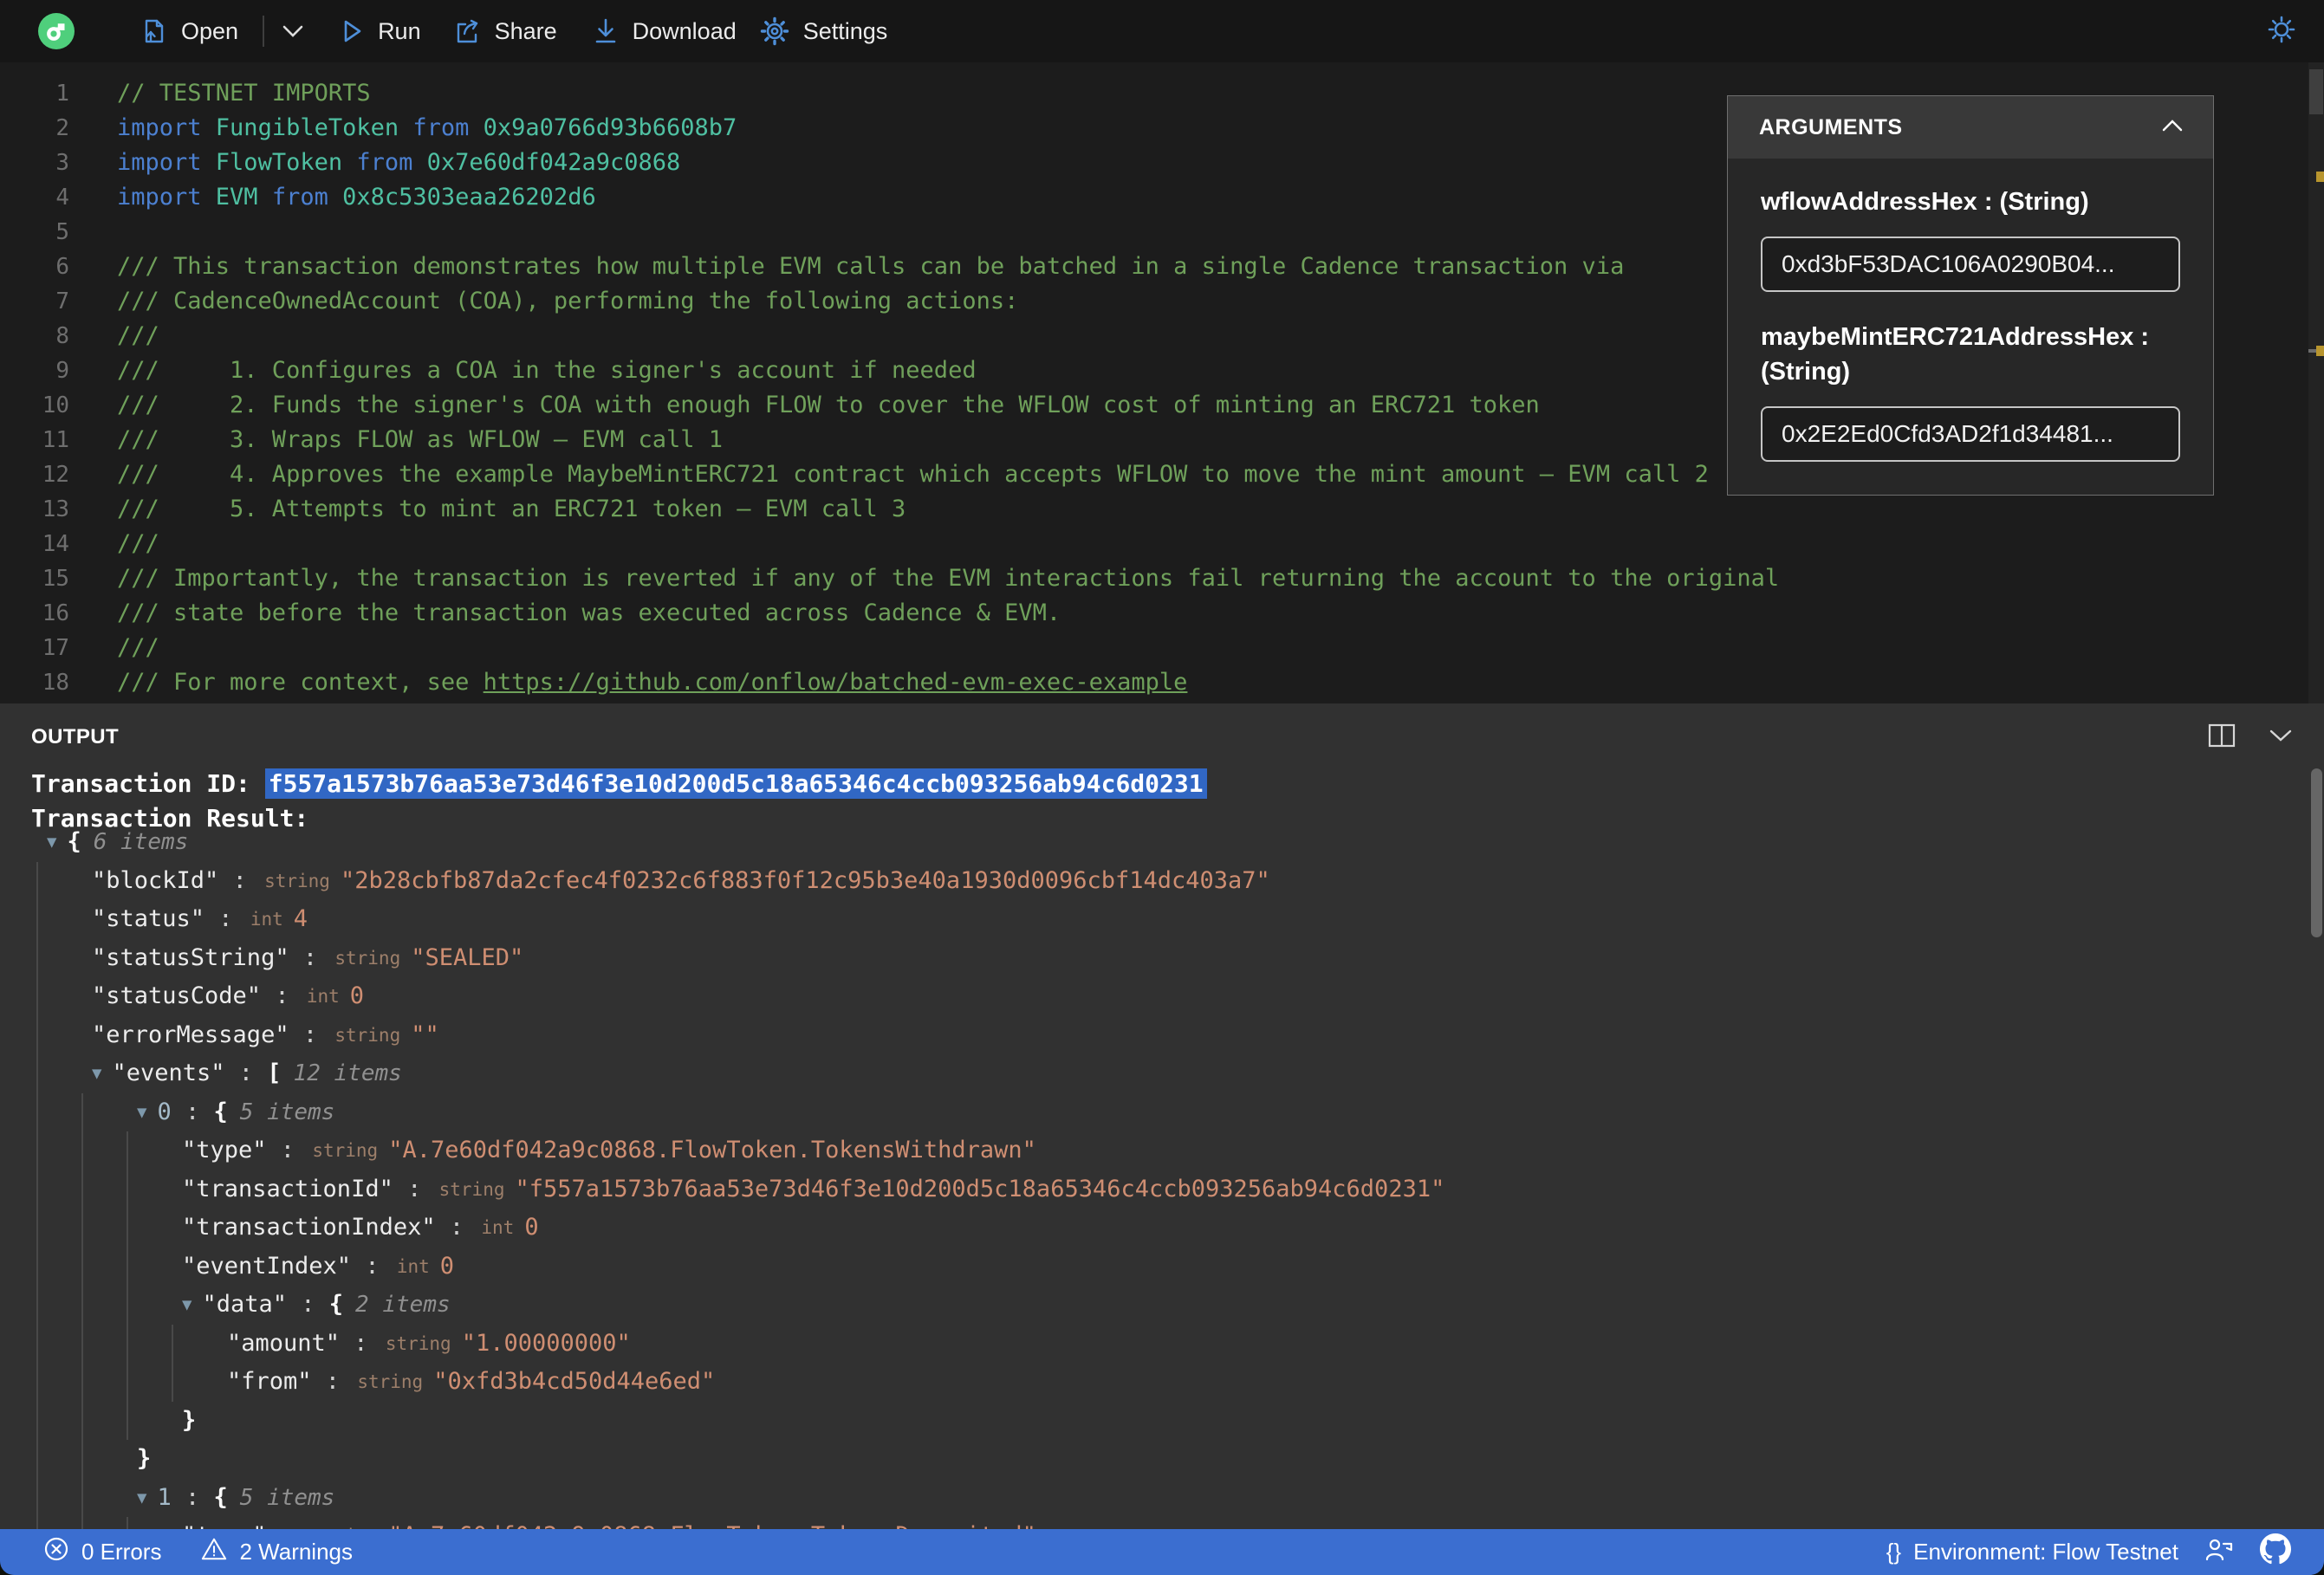  I want to click on code-token: FlowToken, so click(286, 162).